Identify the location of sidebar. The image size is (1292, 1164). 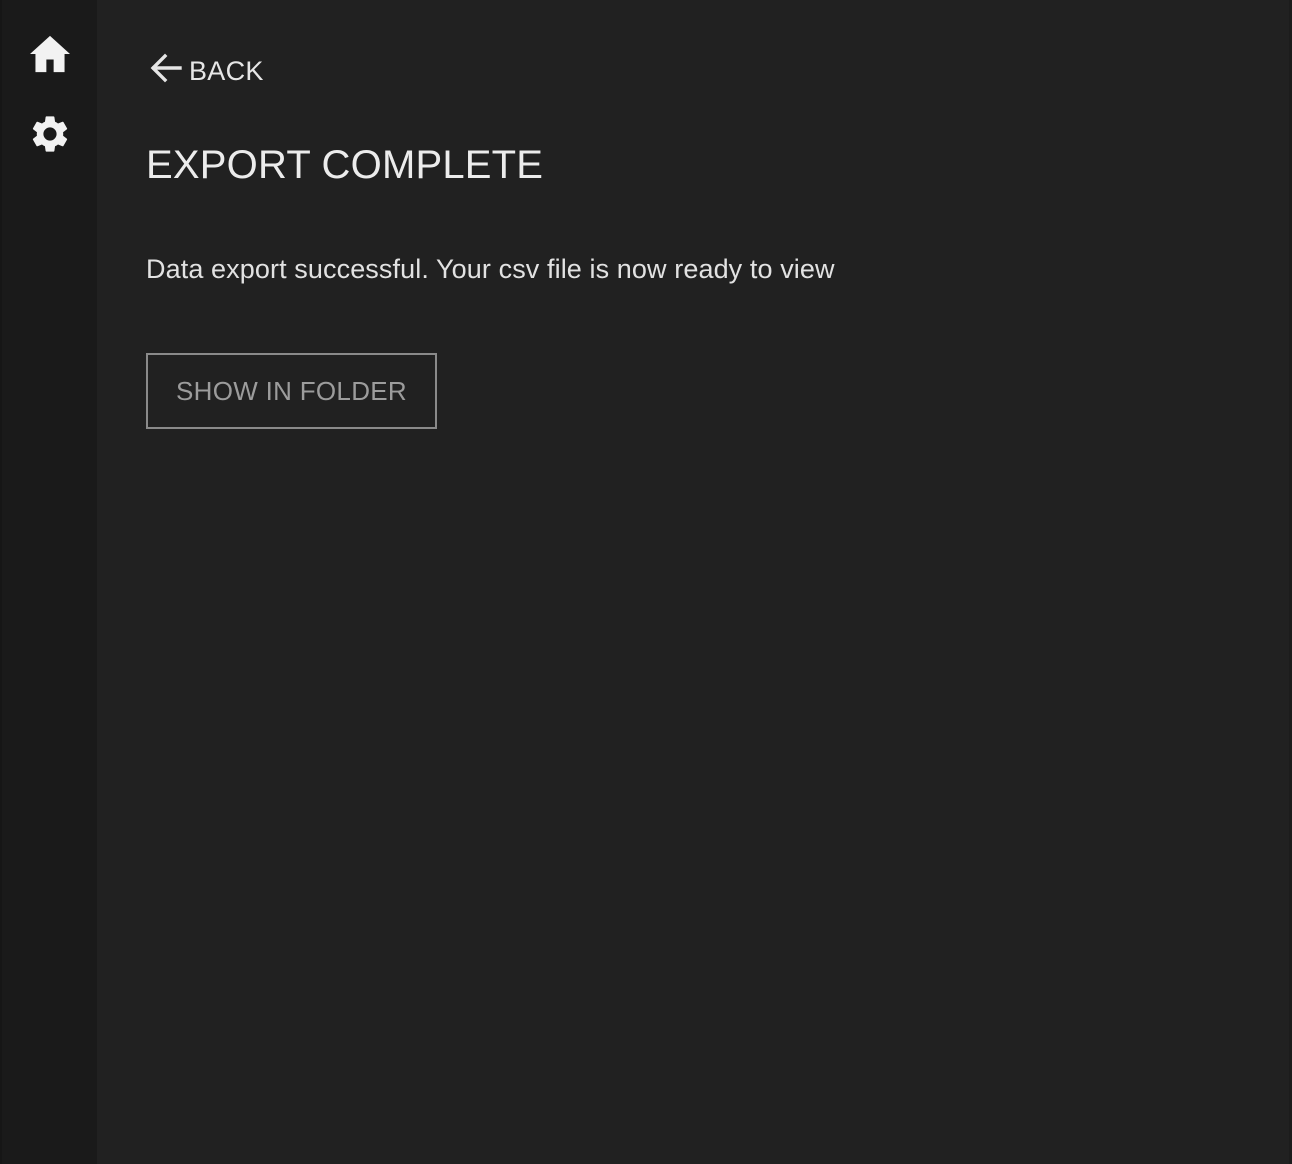
(48, 582).